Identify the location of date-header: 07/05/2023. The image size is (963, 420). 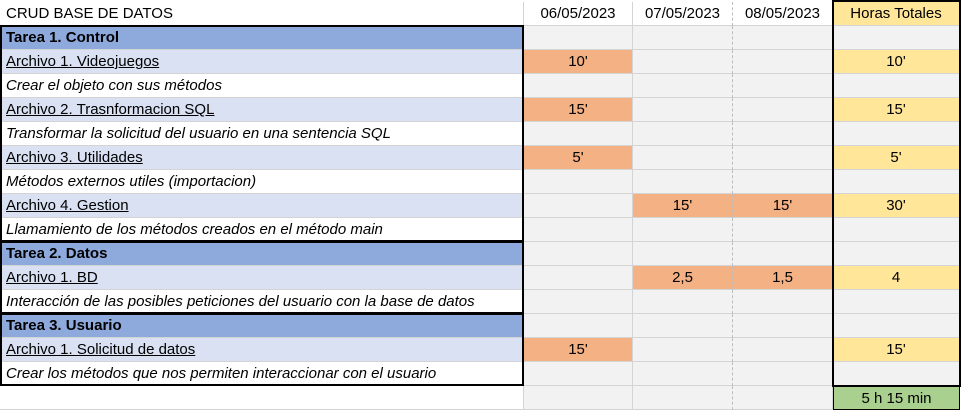
(683, 14).